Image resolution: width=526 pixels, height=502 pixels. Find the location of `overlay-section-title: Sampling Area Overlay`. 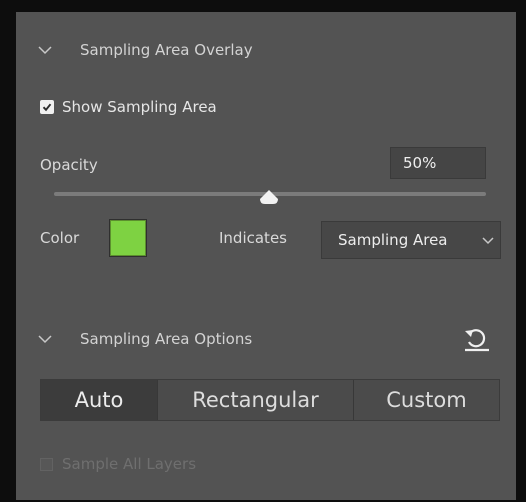

overlay-section-title: Sampling Area Overlay is located at coordinates (166, 50).